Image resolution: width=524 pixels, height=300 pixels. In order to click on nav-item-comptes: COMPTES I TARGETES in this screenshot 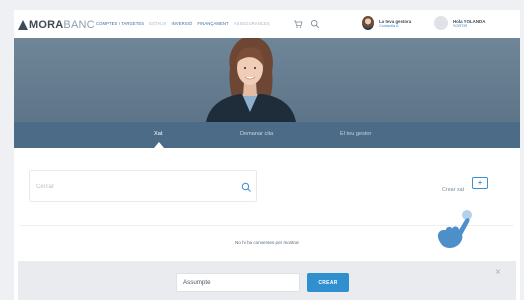, I will do `click(120, 23)`.